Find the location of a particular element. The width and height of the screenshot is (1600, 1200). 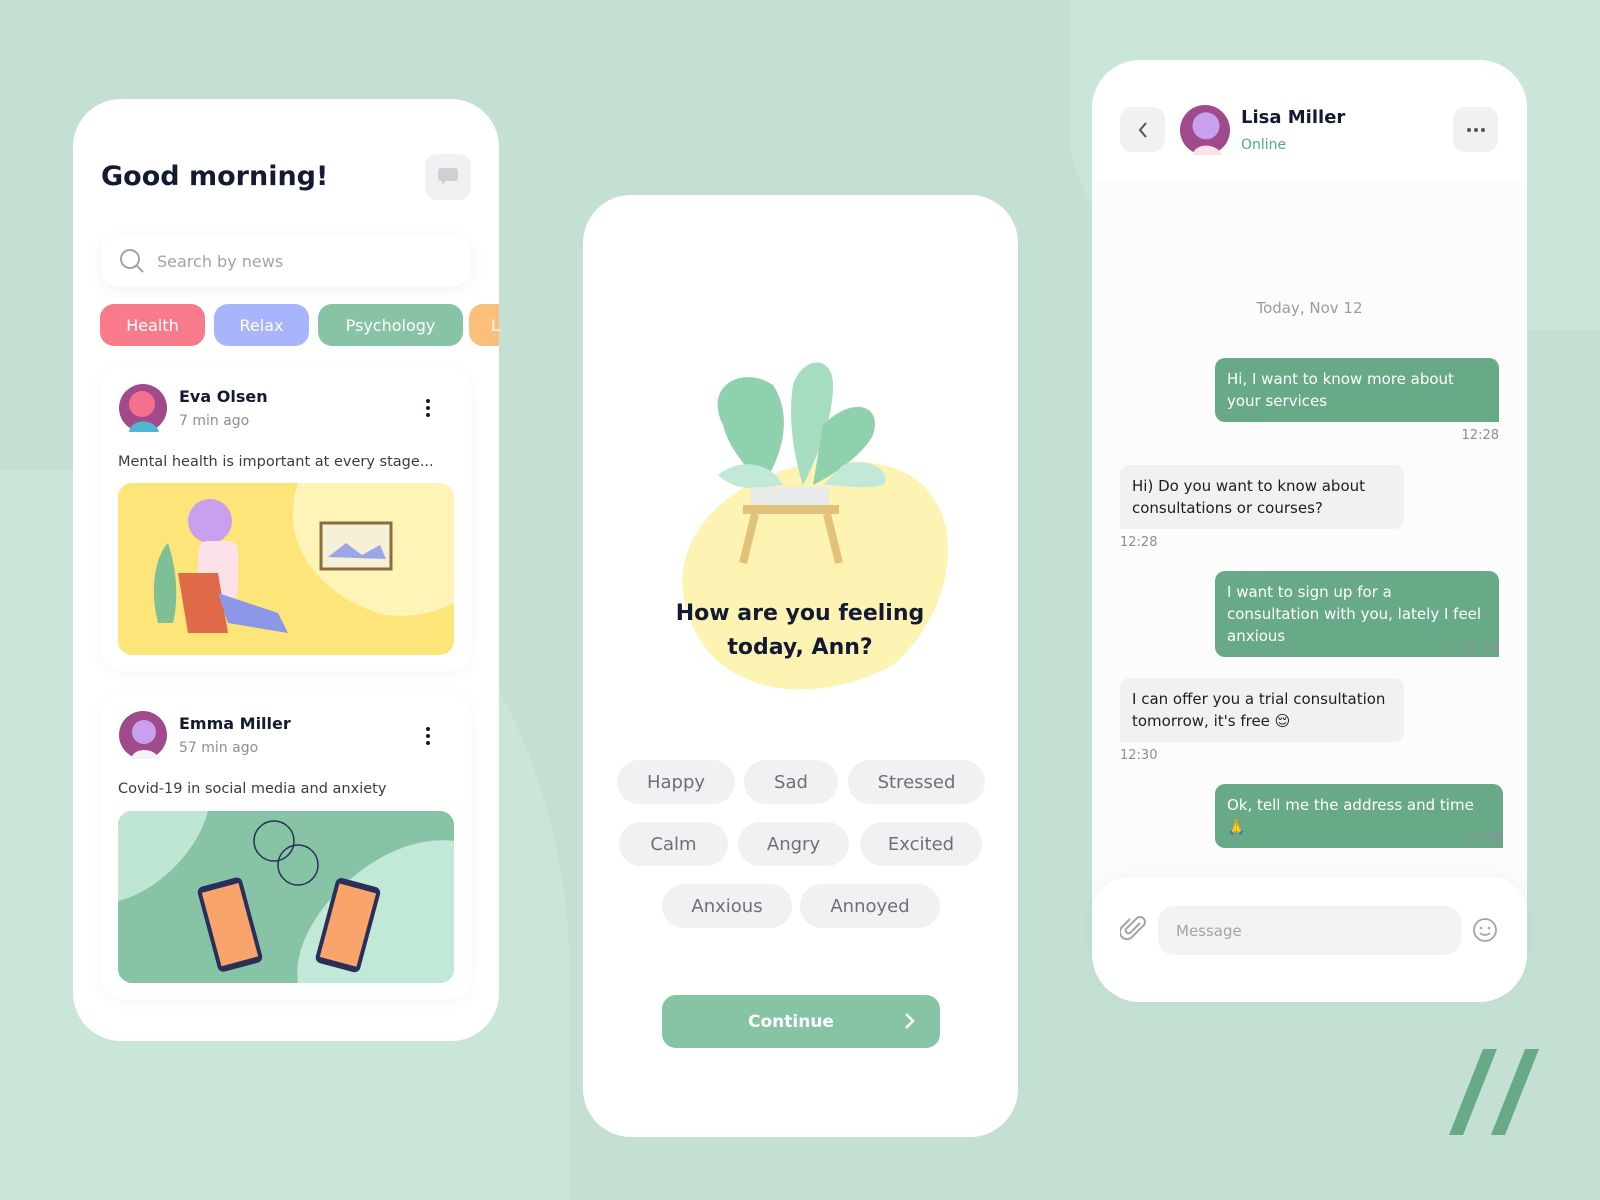

continue-button: Continue is located at coordinates (801, 1021).